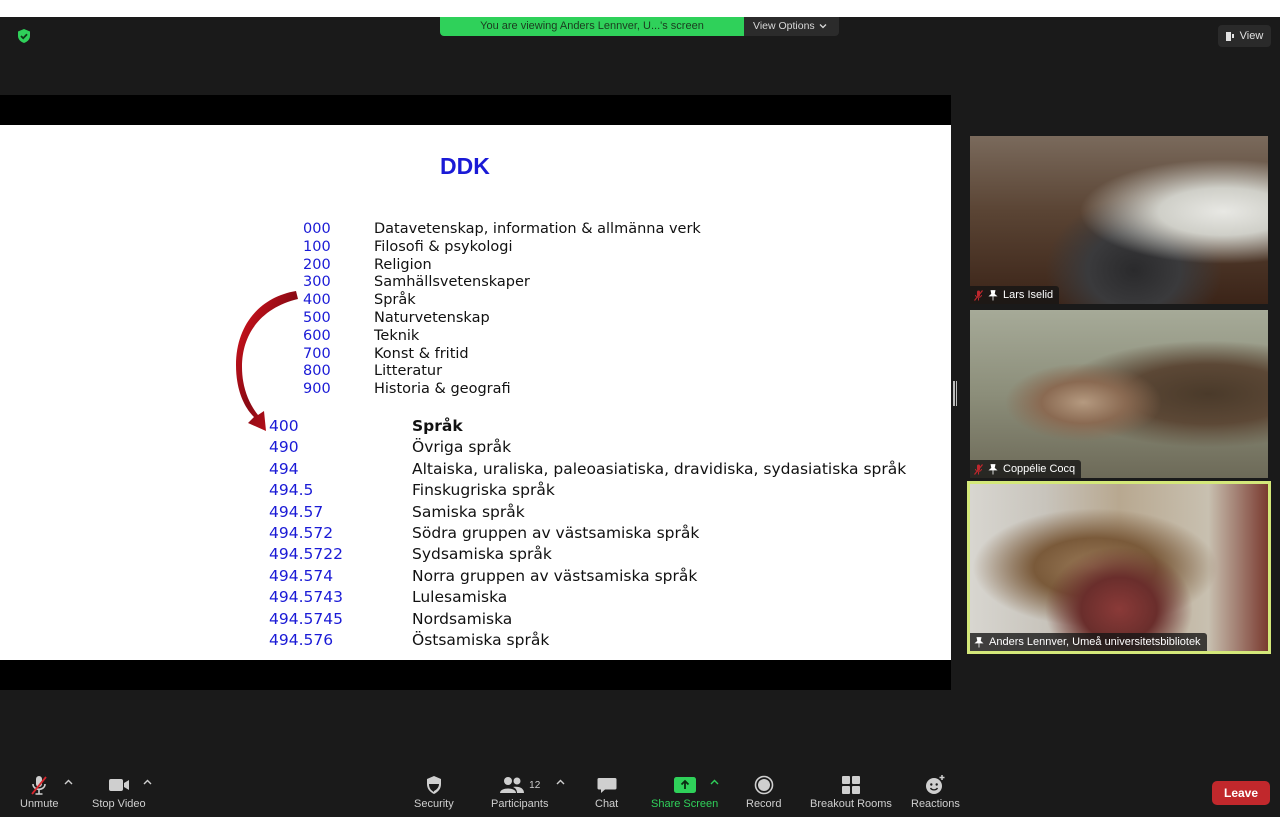 Image resolution: width=1280 pixels, height=817 pixels. I want to click on breakout-rooms-button: Breakout Rooms, so click(851, 792).